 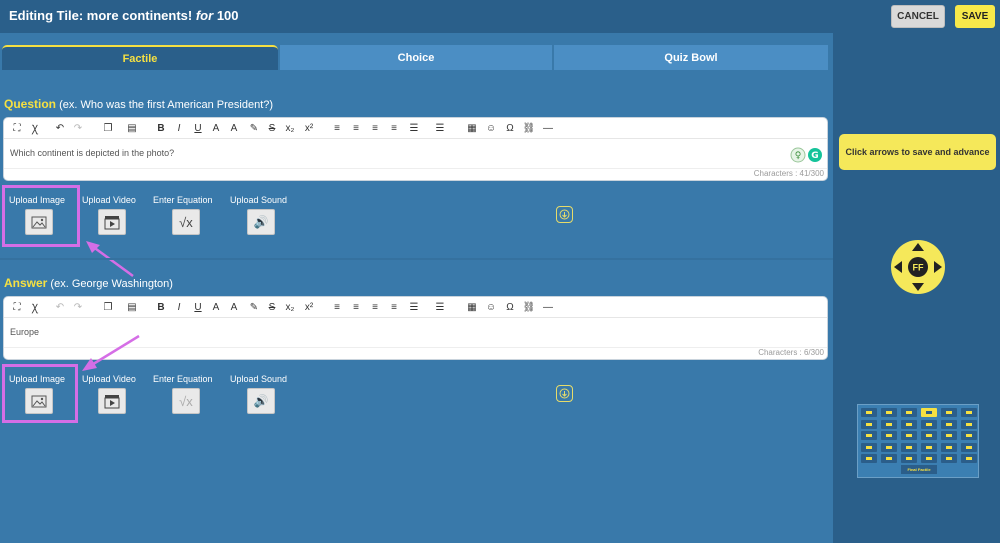 What do you see at coordinates (78, 128) in the screenshot?
I see `redo-icon: ↷` at bounding box center [78, 128].